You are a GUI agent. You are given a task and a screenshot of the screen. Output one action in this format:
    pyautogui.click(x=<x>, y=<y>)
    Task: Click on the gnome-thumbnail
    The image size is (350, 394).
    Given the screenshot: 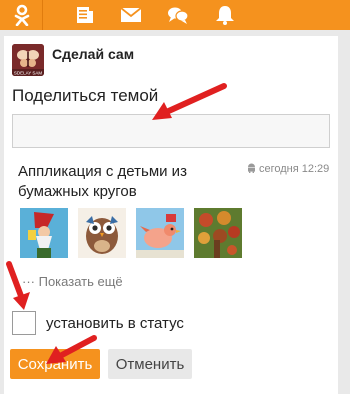 What is the action you would take?
    pyautogui.click(x=44, y=233)
    